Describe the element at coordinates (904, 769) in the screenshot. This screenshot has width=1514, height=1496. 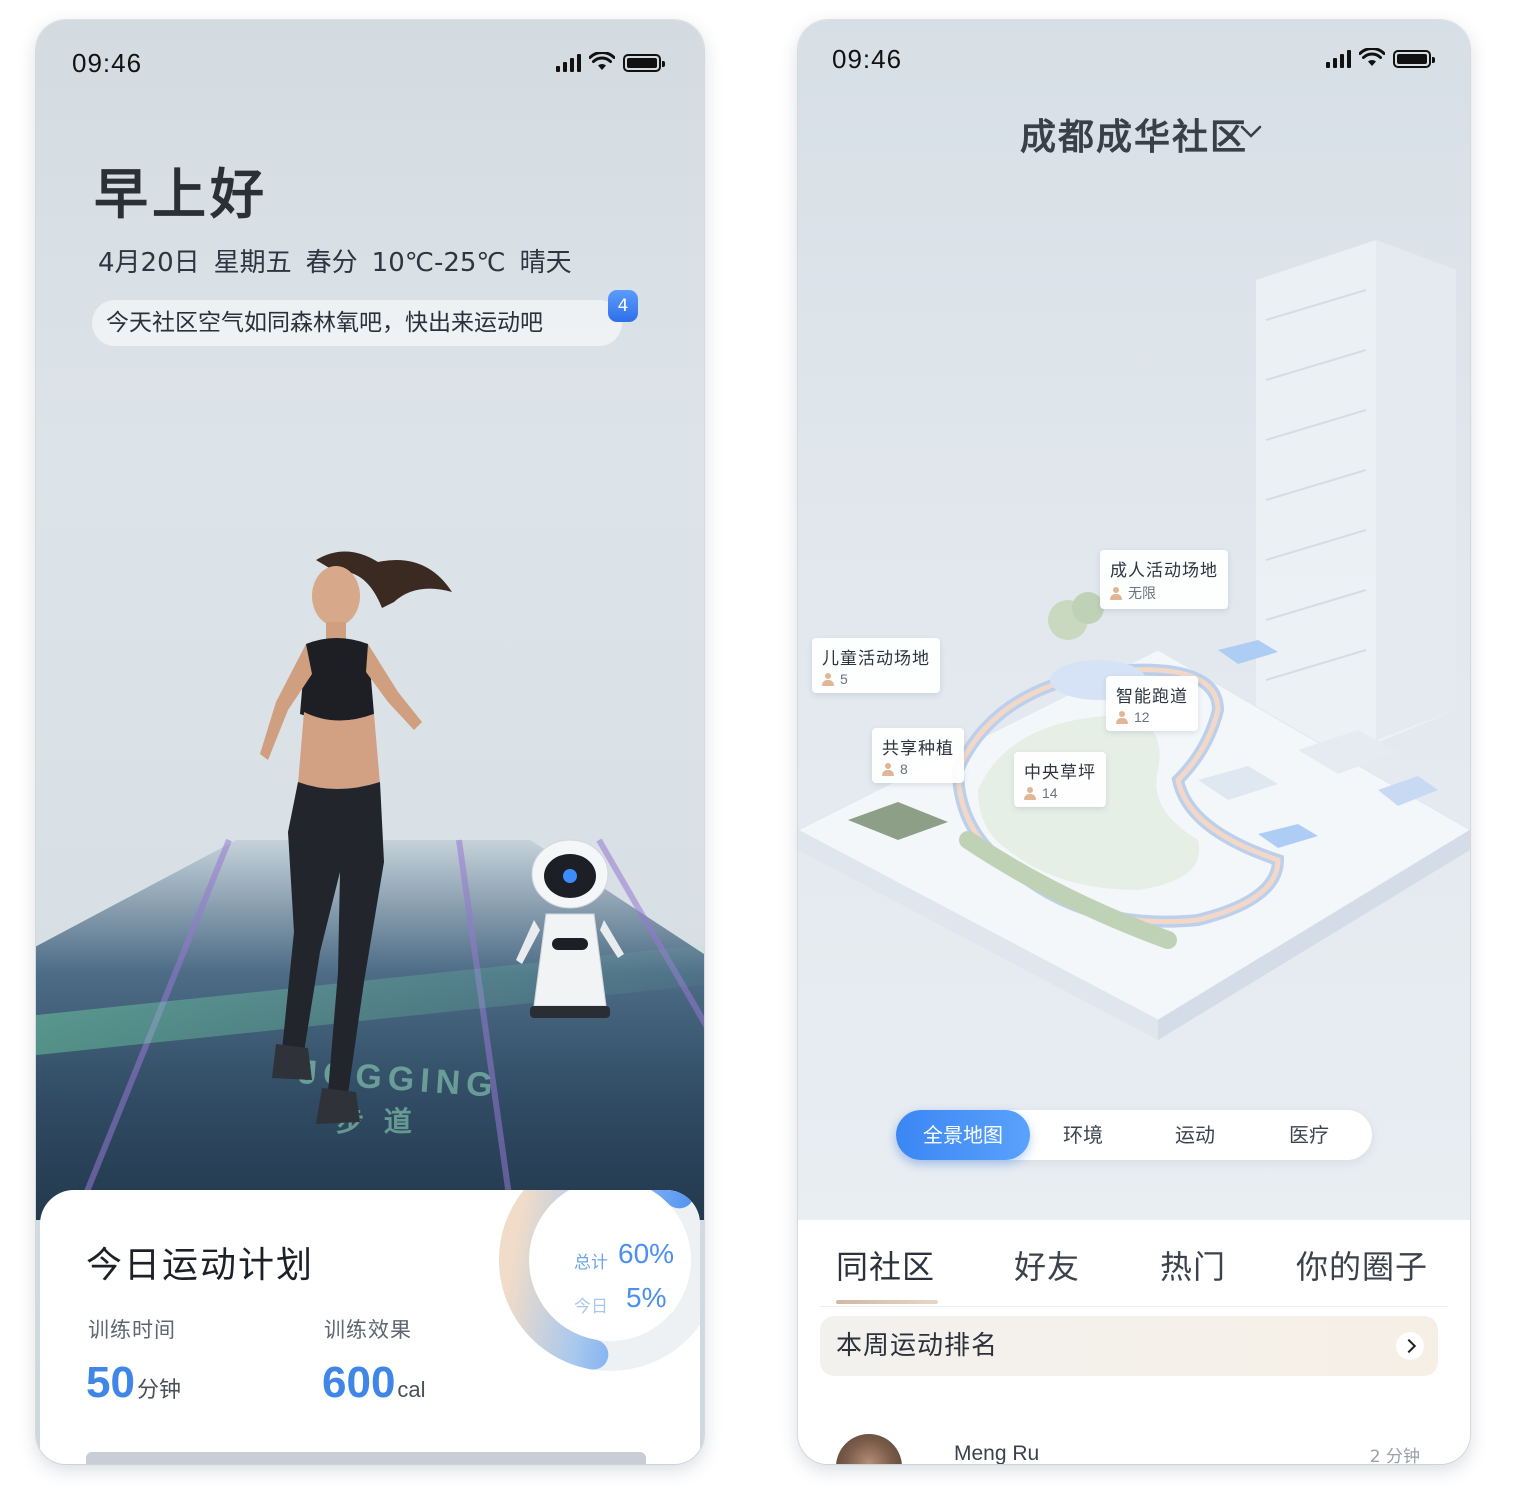
I see `location-count-value: 8` at that location.